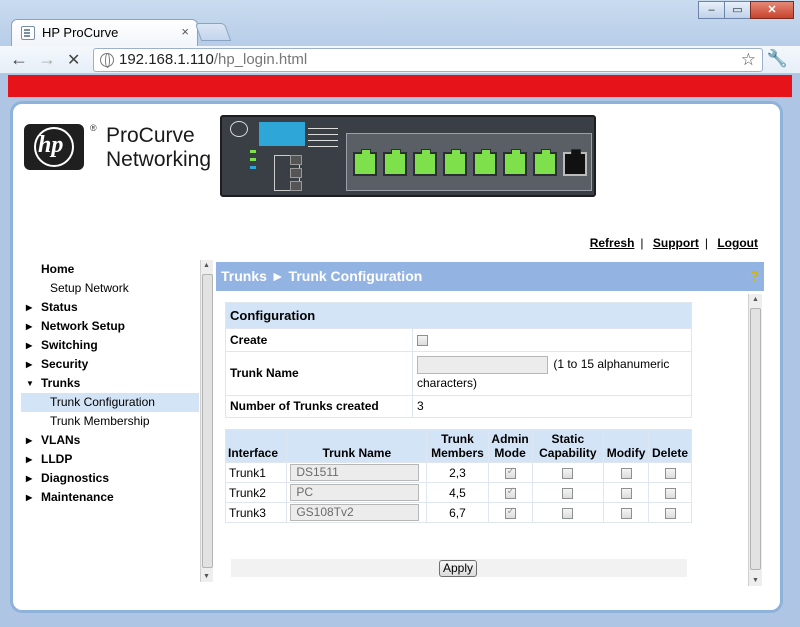 This screenshot has height=627, width=800. I want to click on table-row: Trunk1 DS1511 2,3, so click(458, 472).